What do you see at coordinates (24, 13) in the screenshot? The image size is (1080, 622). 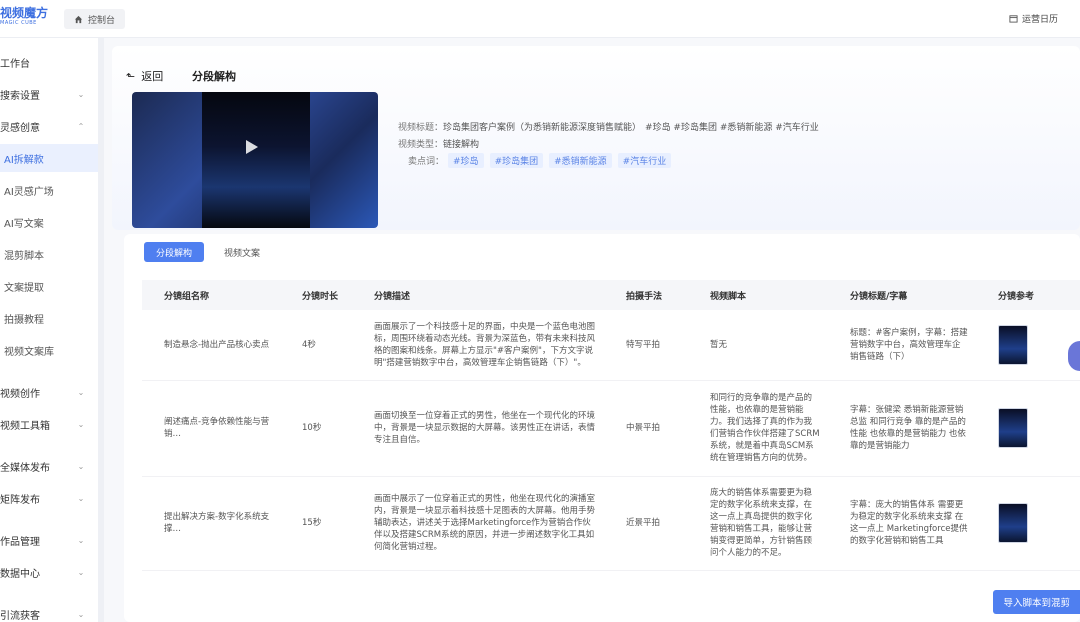 I see `brand-name: 视频魔方` at bounding box center [24, 13].